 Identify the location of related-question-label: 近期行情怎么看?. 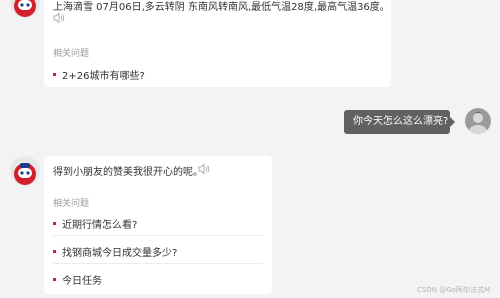
(100, 225).